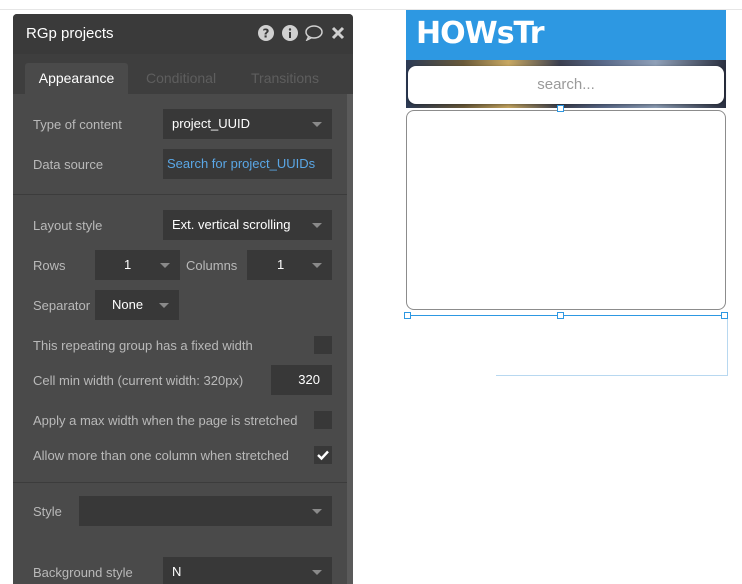  What do you see at coordinates (285, 78) in the screenshot?
I see `tab-transitions: Transitions` at bounding box center [285, 78].